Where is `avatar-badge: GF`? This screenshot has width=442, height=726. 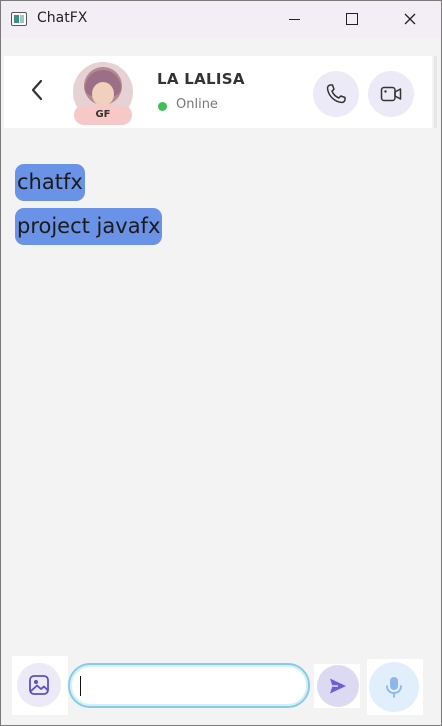 avatar-badge: GF is located at coordinates (103, 115).